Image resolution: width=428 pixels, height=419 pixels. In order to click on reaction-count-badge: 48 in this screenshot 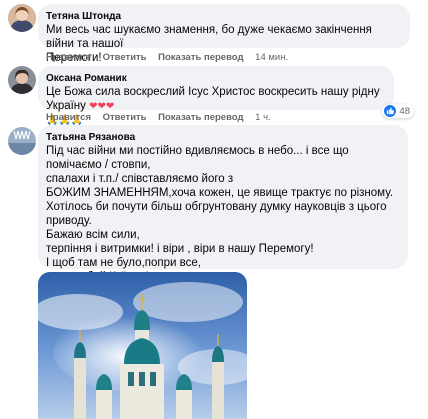, I will do `click(398, 111)`.